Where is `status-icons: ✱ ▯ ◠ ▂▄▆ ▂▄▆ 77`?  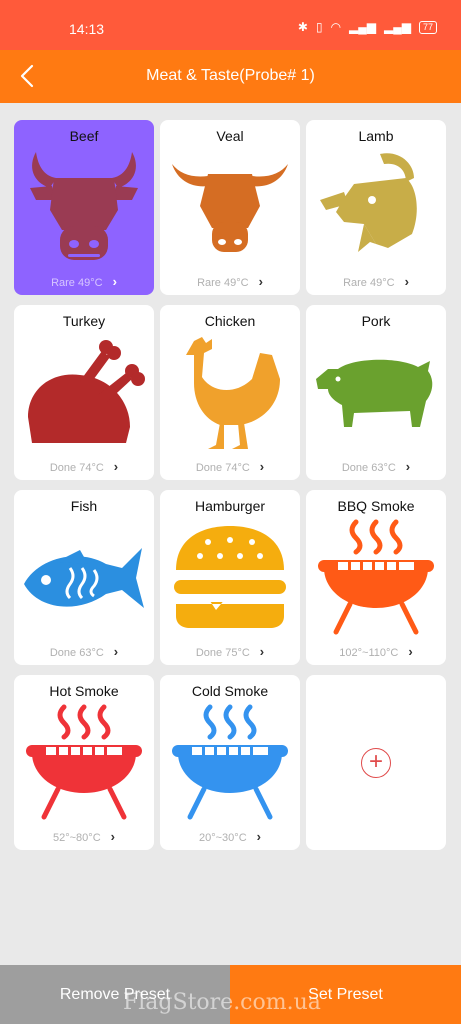 status-icons: ✱ ▯ ◠ ▂▄▆ ▂▄▆ 77 is located at coordinates (367, 27).